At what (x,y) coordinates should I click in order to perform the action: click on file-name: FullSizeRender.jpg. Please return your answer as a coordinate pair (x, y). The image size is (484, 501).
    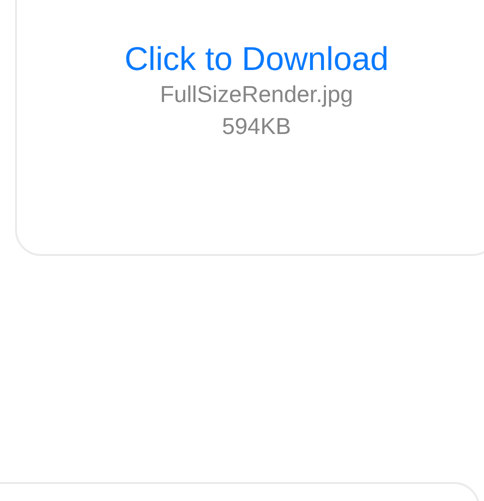
    Looking at the image, I should click on (257, 94).